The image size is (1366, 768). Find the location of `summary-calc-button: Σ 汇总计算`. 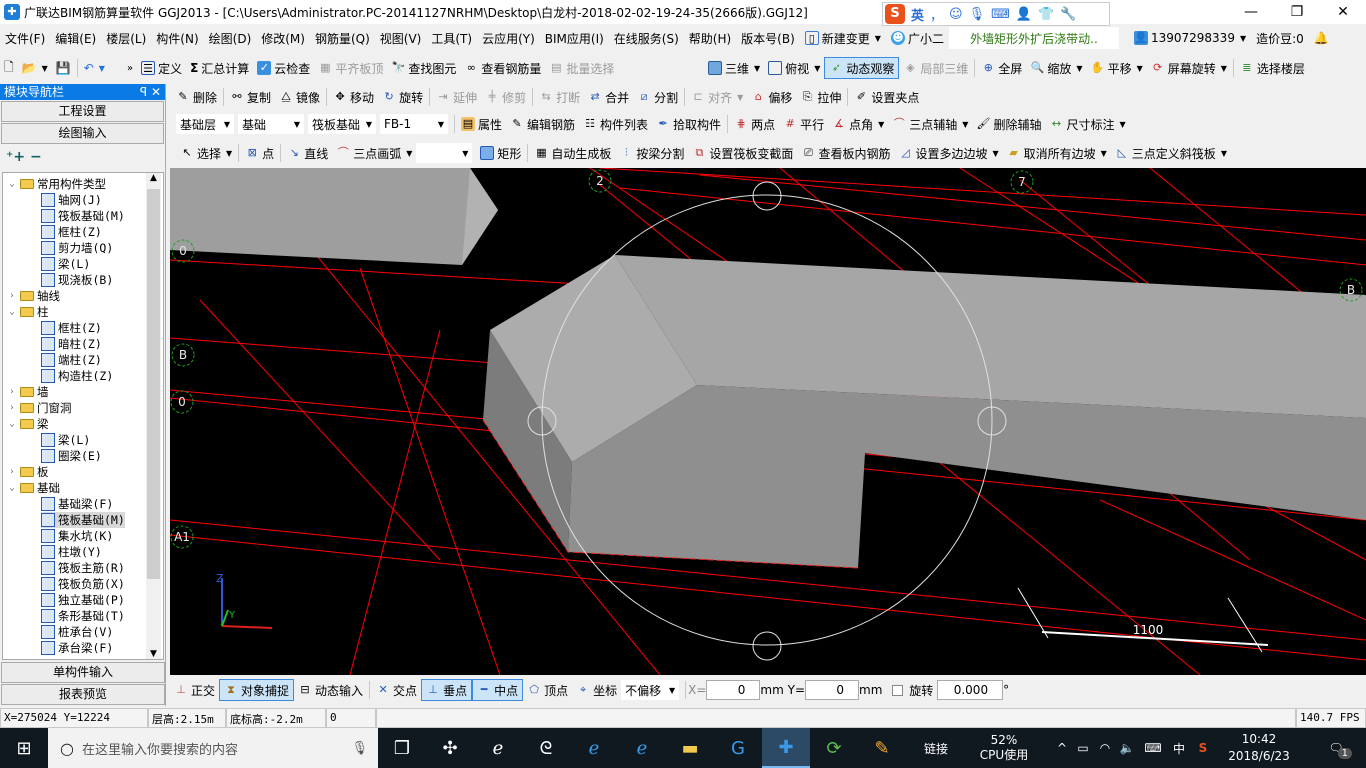

summary-calc-button: Σ 汇总计算 is located at coordinates (219, 68).